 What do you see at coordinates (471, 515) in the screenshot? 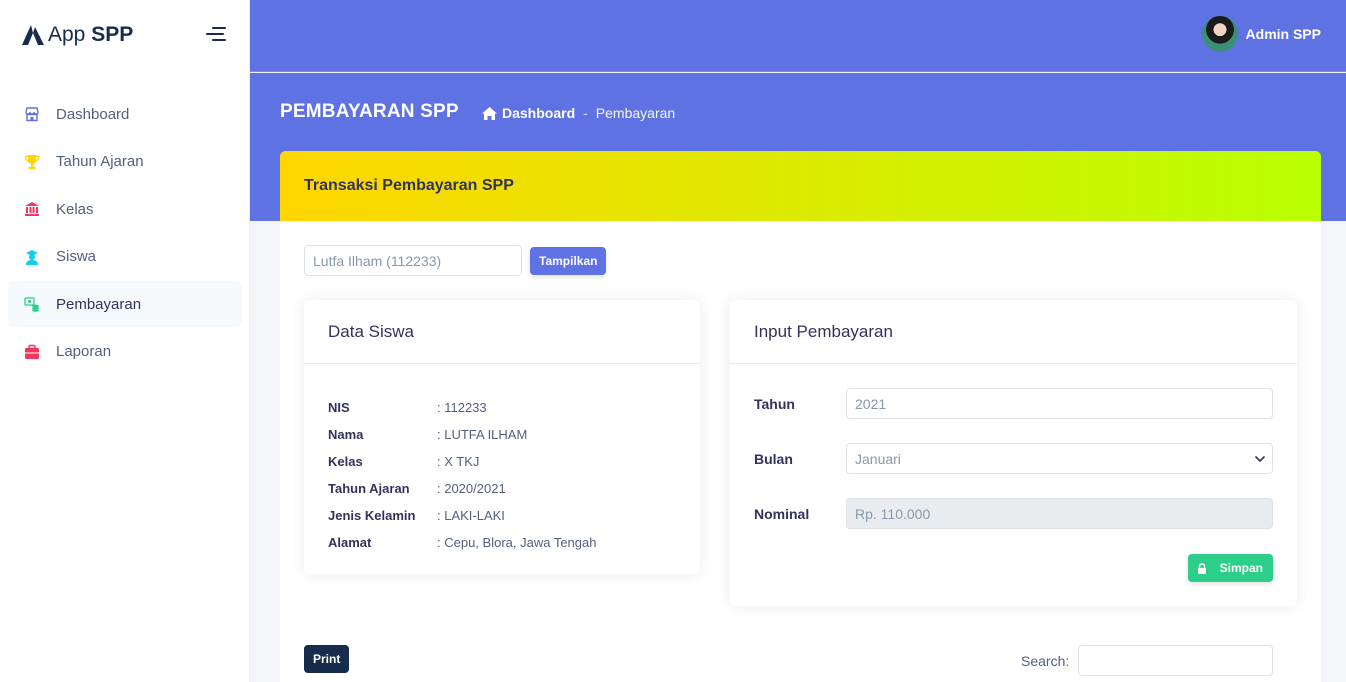
I see `info-value: : LAKI-LAKI` at bounding box center [471, 515].